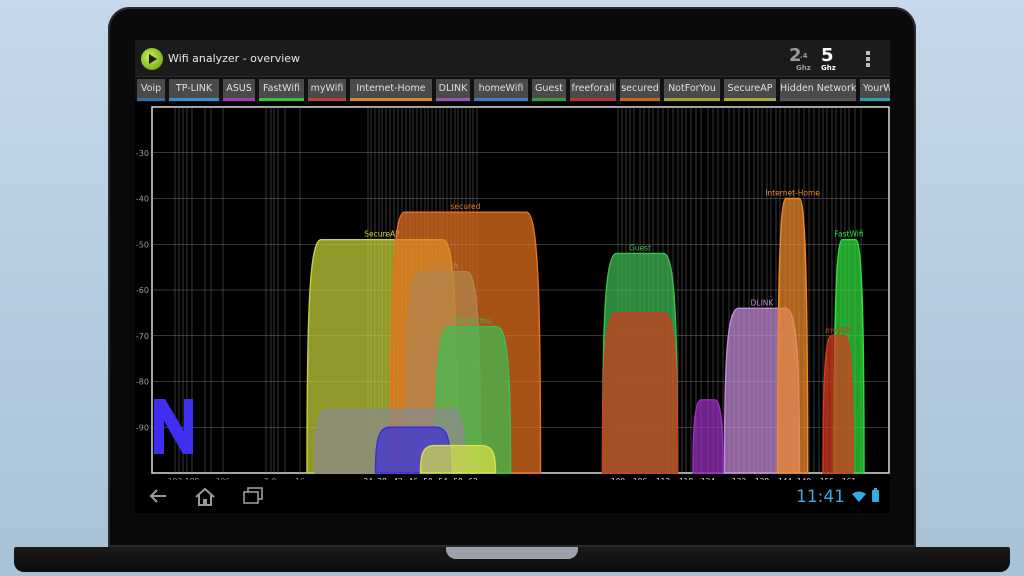 Image resolution: width=1024 pixels, height=576 pixels. Describe the element at coordinates (818, 90) in the screenshot. I see `tab-hidden-network: Hidden Network` at that location.